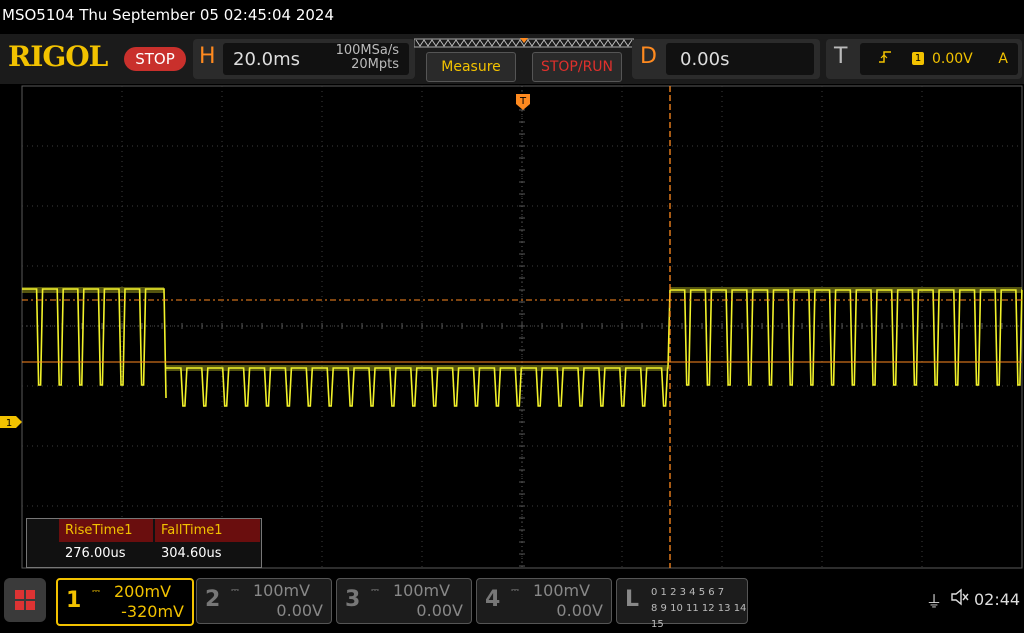 The height and width of the screenshot is (633, 1024). I want to click on measure-value-falltime: 304.60us, so click(191, 553).